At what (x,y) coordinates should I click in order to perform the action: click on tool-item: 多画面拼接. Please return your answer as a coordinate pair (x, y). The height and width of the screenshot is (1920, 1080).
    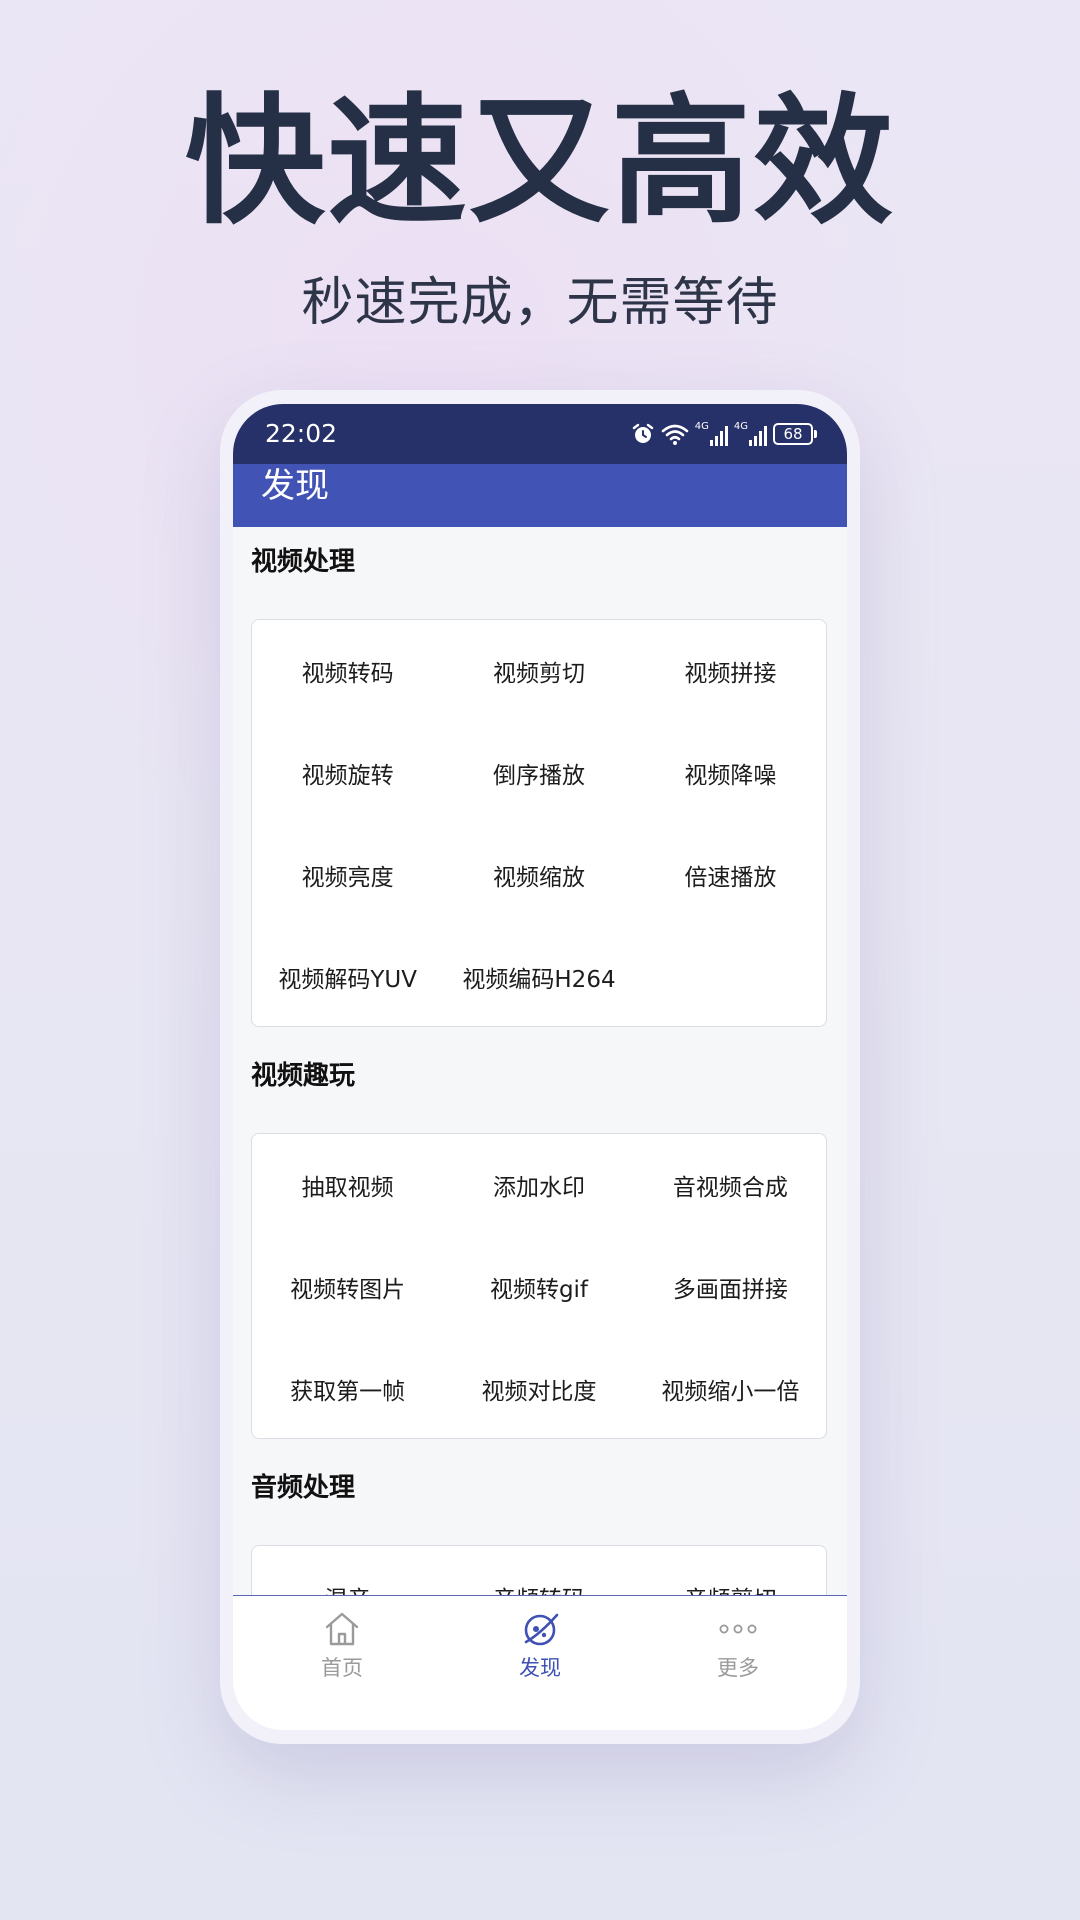
    Looking at the image, I should click on (730, 1287).